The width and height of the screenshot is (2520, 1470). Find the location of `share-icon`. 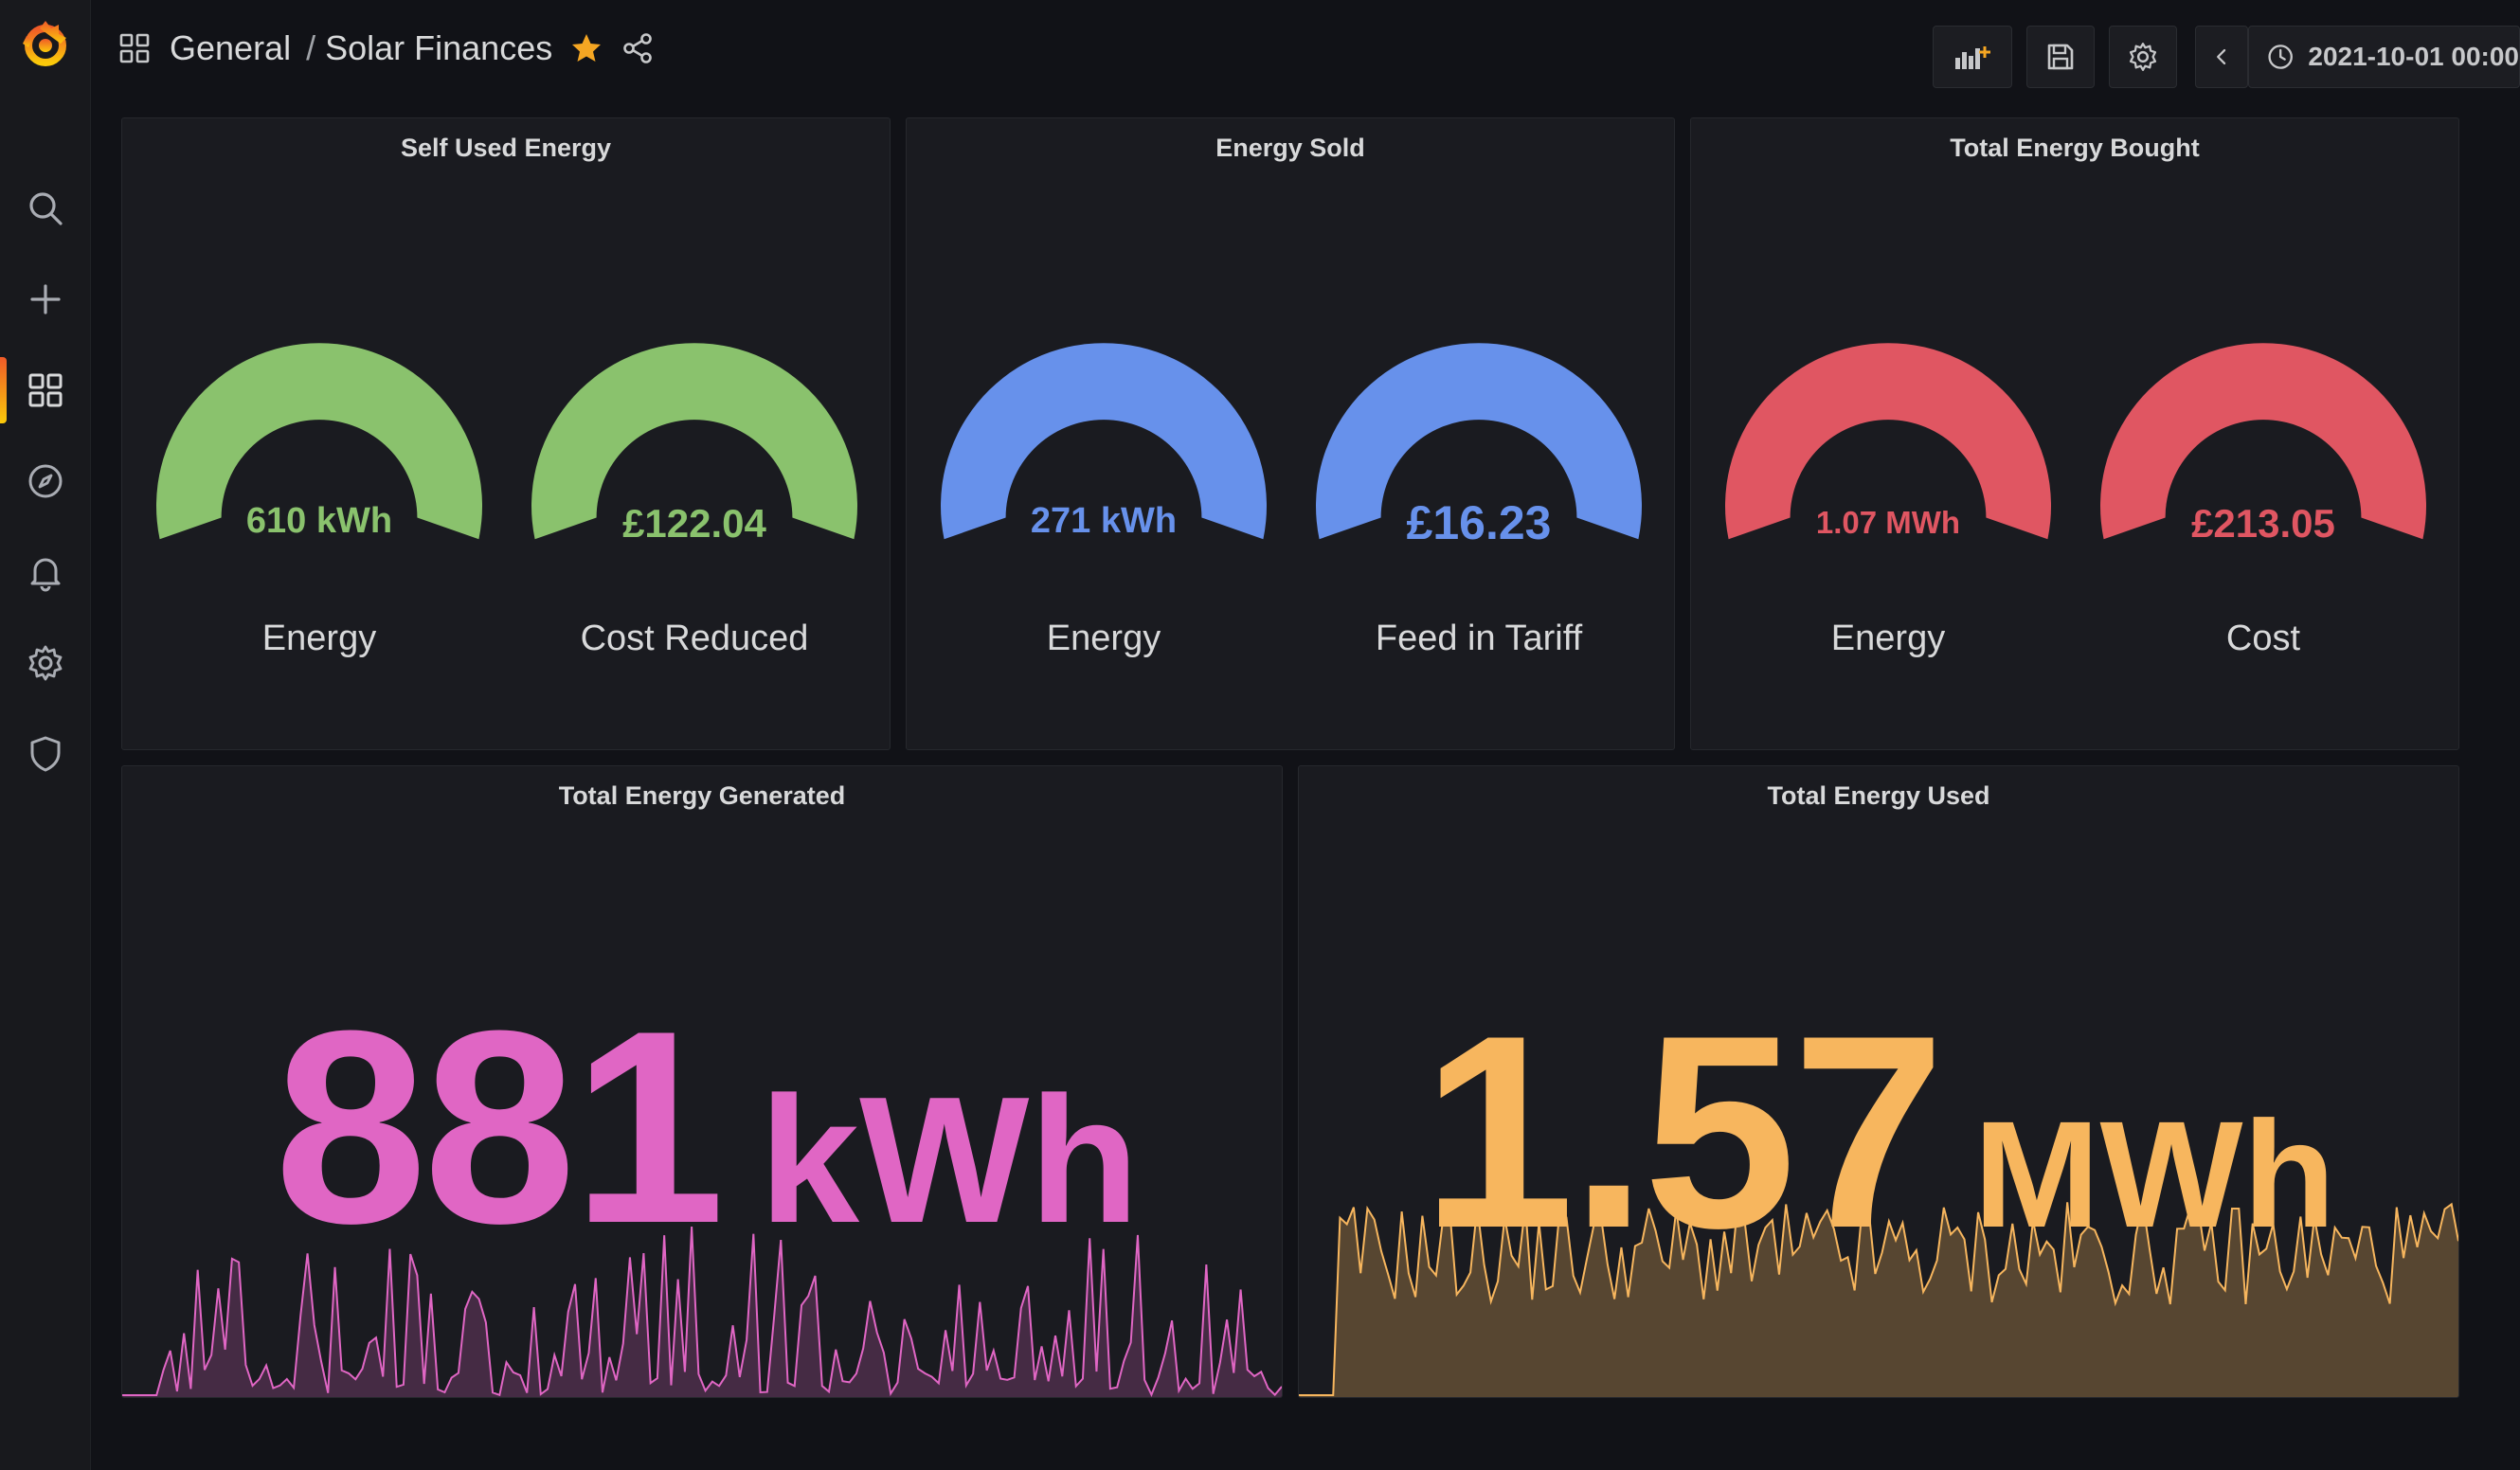

share-icon is located at coordinates (638, 48).